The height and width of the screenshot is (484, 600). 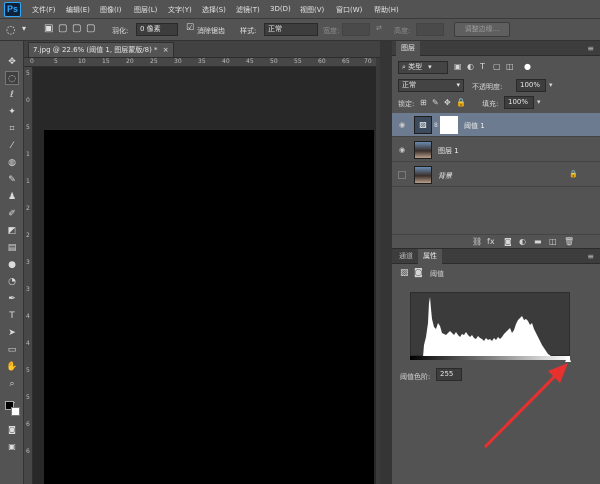 What do you see at coordinates (12, 180) in the screenshot?
I see `brush-tool-icon: ✎` at bounding box center [12, 180].